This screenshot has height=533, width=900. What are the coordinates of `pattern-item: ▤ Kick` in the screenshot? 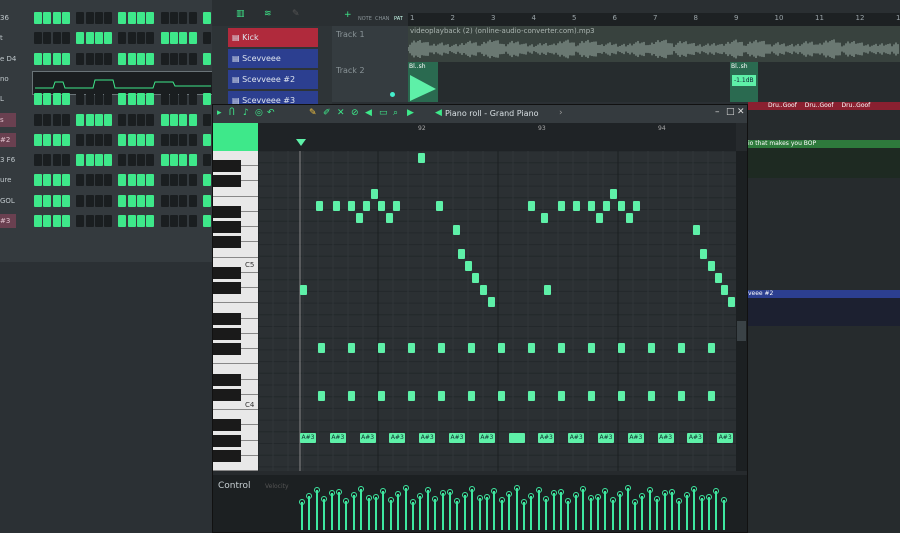 It's located at (273, 37).